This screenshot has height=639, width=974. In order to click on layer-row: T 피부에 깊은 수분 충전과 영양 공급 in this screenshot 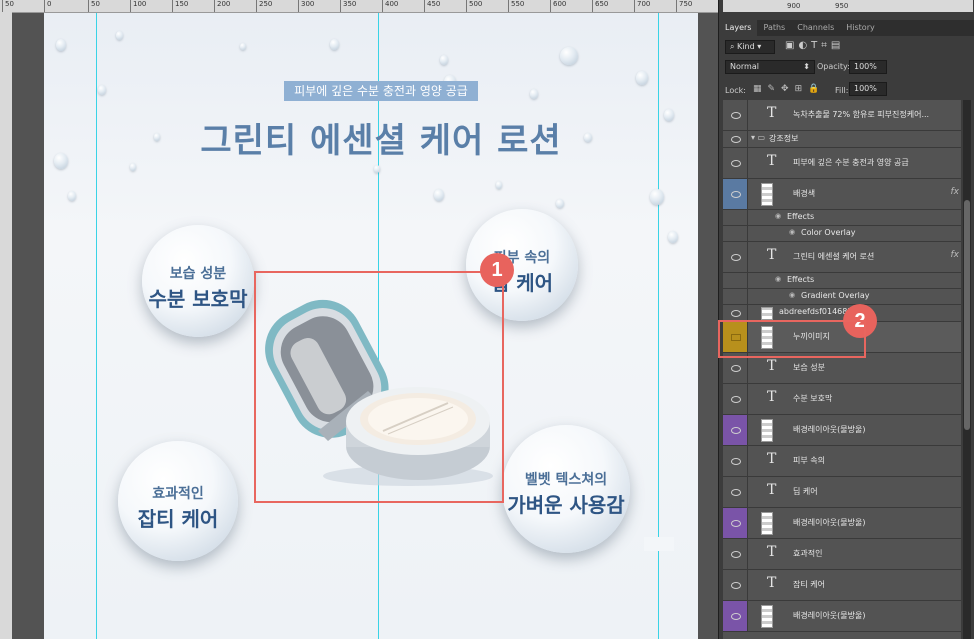, I will do `click(842, 163)`.